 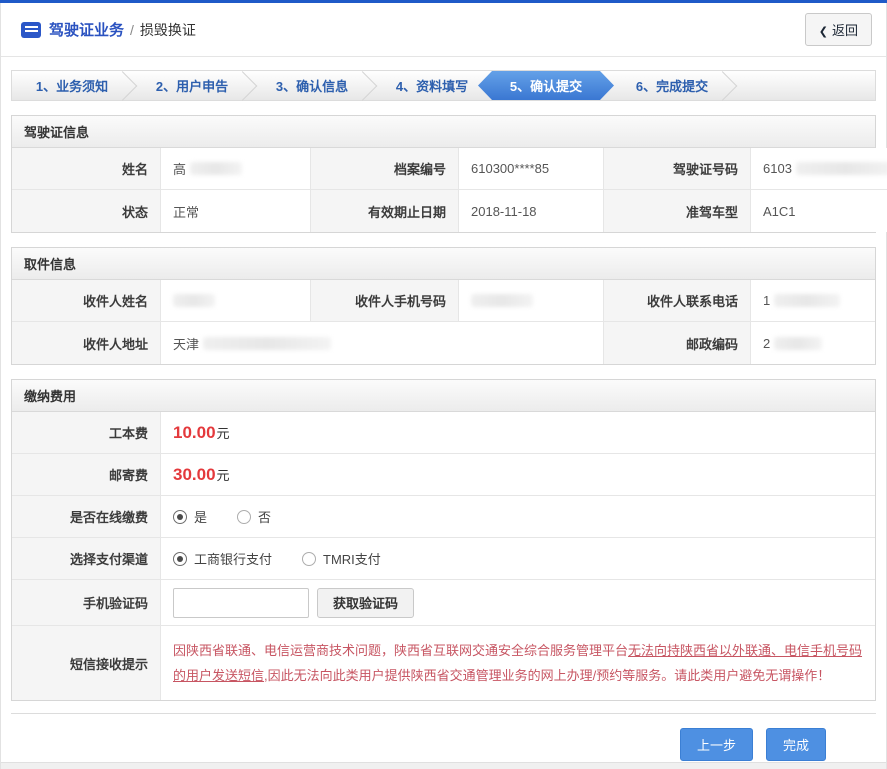 I want to click on step-6-complete-submit: 6、完成提交, so click(x=672, y=85).